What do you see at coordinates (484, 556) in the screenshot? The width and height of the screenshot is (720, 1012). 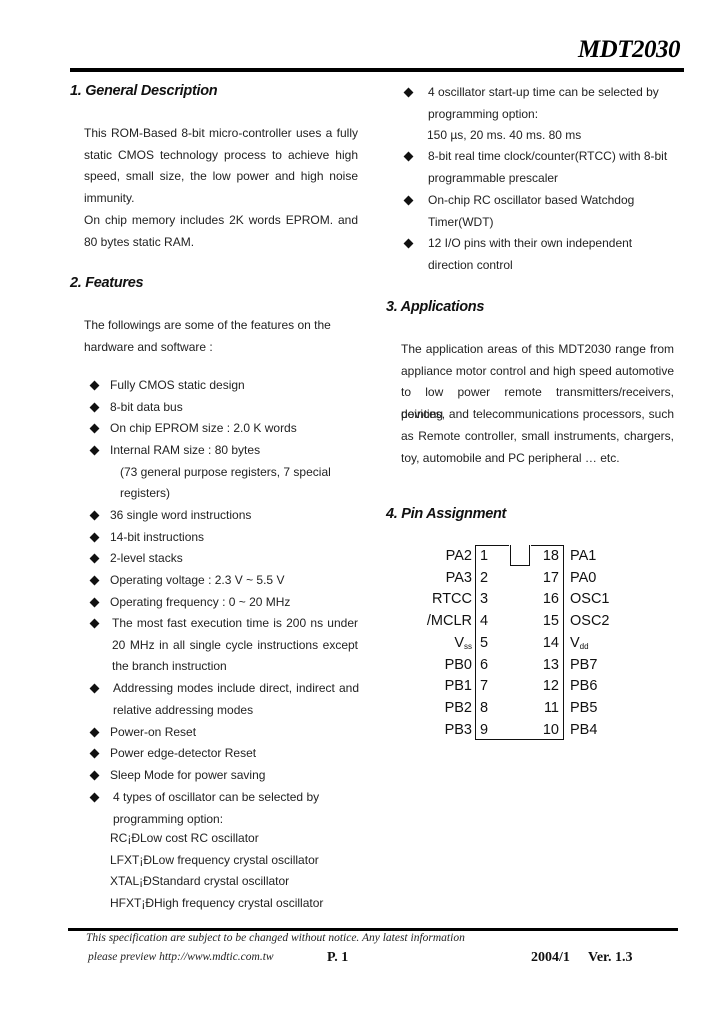 I see `pin-number: 1` at bounding box center [484, 556].